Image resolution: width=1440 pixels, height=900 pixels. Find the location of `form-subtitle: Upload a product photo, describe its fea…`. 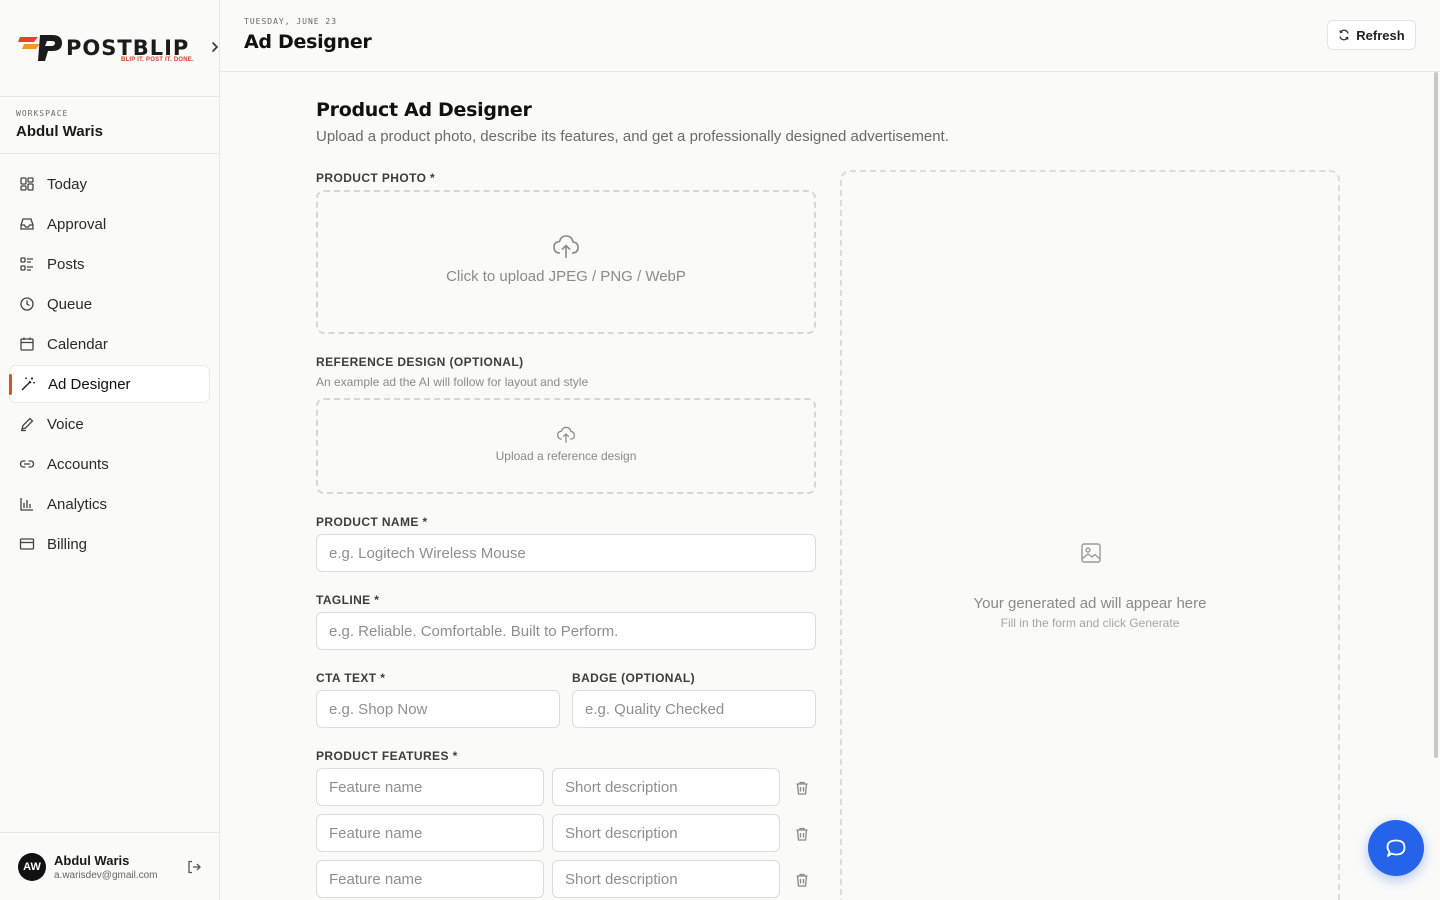

form-subtitle: Upload a product photo, describe its fea… is located at coordinates (632, 136).